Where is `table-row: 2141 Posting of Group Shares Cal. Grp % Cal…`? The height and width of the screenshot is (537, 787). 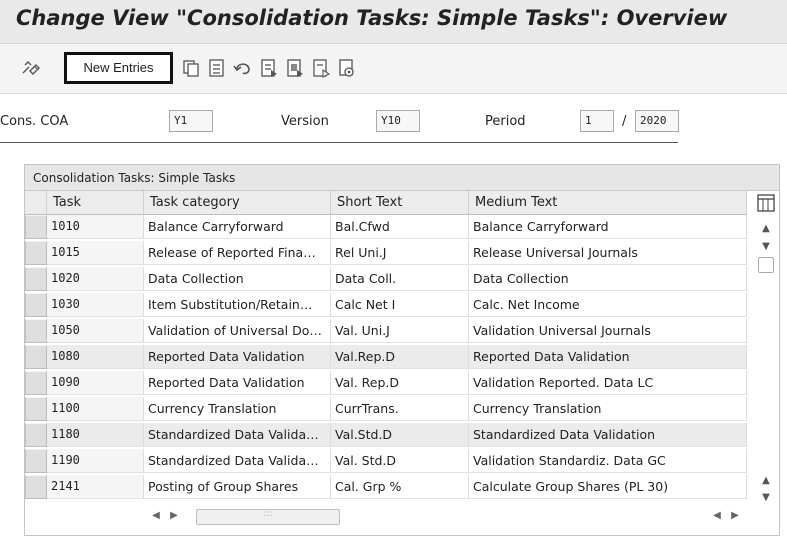
table-row: 2141 Posting of Group Shares Cal. Grp % Cal… is located at coordinates (386, 487).